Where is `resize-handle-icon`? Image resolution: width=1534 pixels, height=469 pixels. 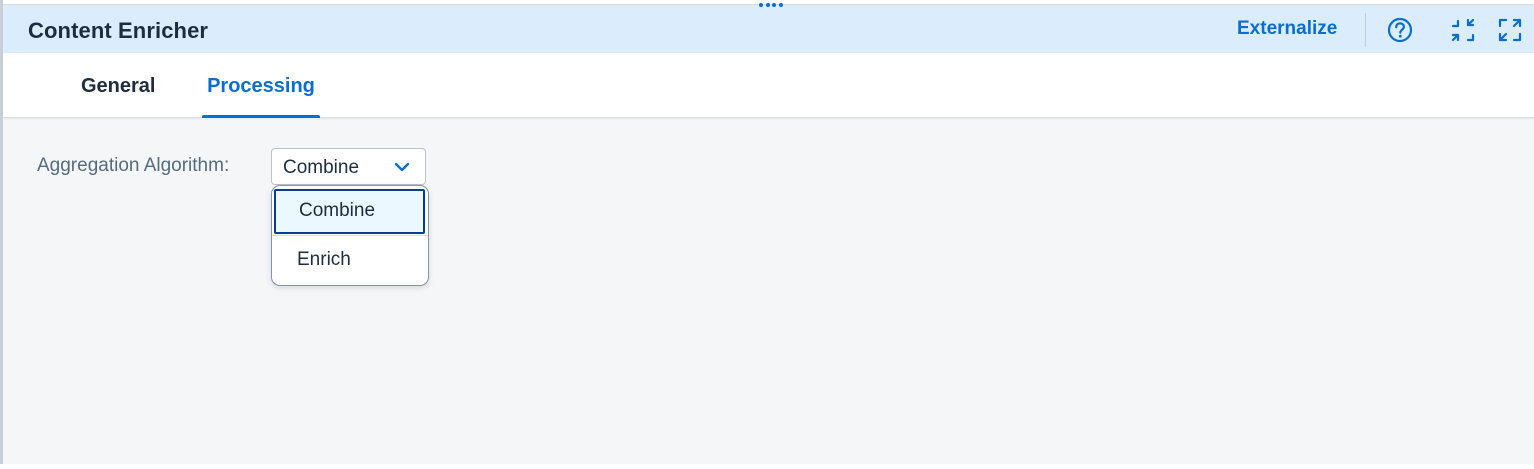
resize-handle-icon is located at coordinates (771, 6).